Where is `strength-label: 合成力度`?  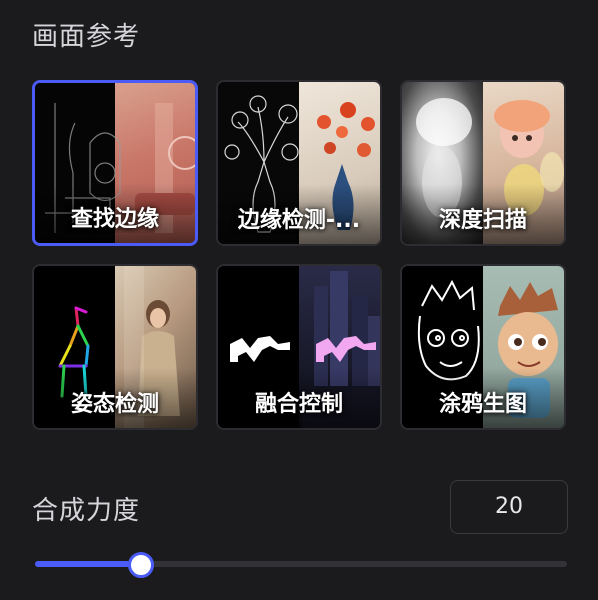 strength-label: 合成力度 is located at coordinates (86, 511).